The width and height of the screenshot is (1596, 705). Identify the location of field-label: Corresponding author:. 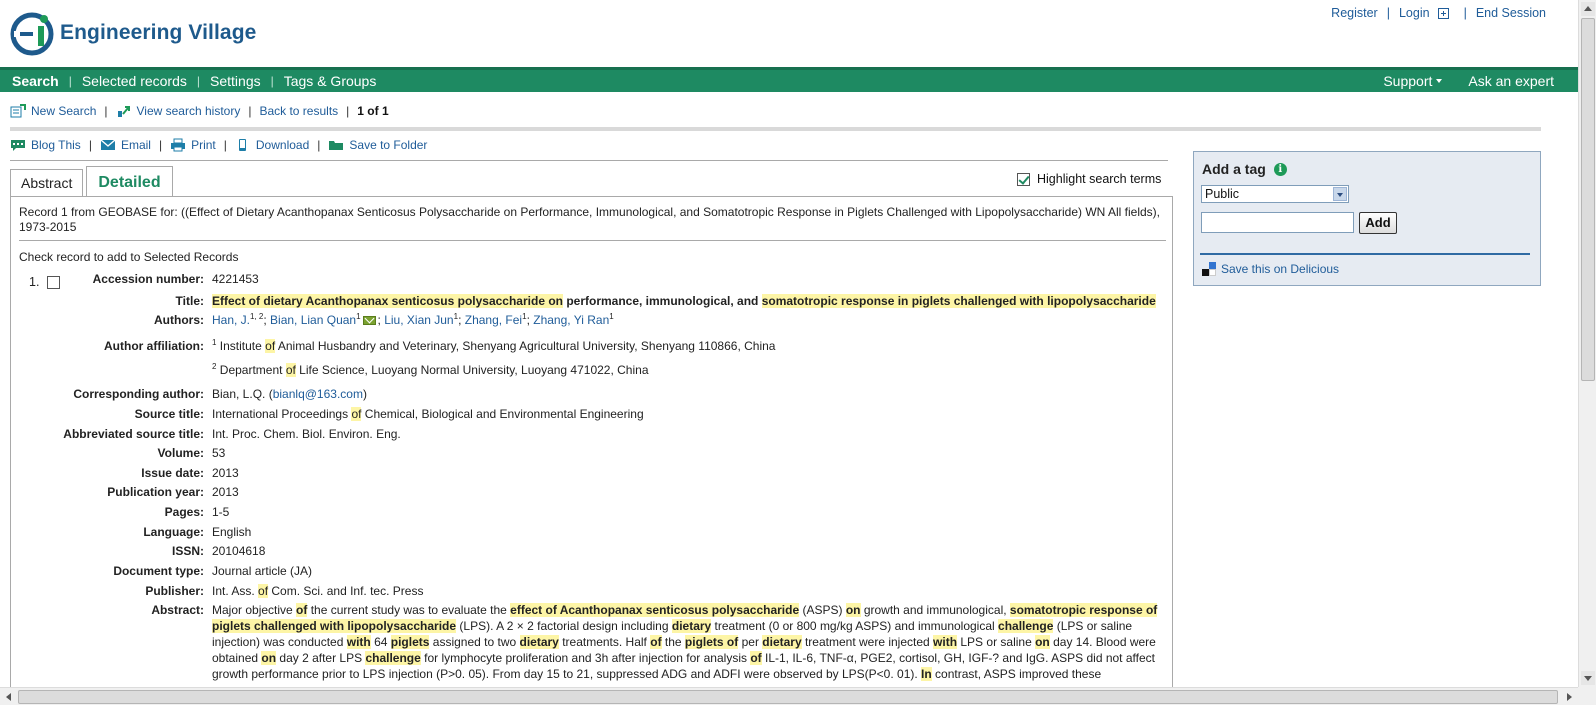
(138, 394).